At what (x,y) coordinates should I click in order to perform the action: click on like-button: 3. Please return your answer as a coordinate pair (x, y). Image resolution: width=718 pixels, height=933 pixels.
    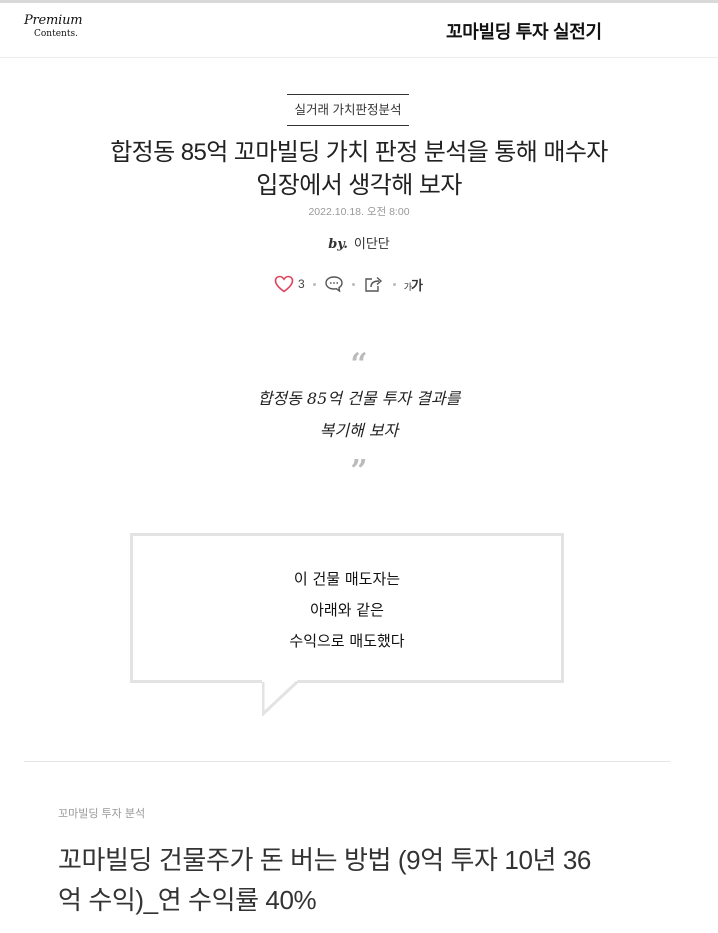
    Looking at the image, I should click on (289, 284).